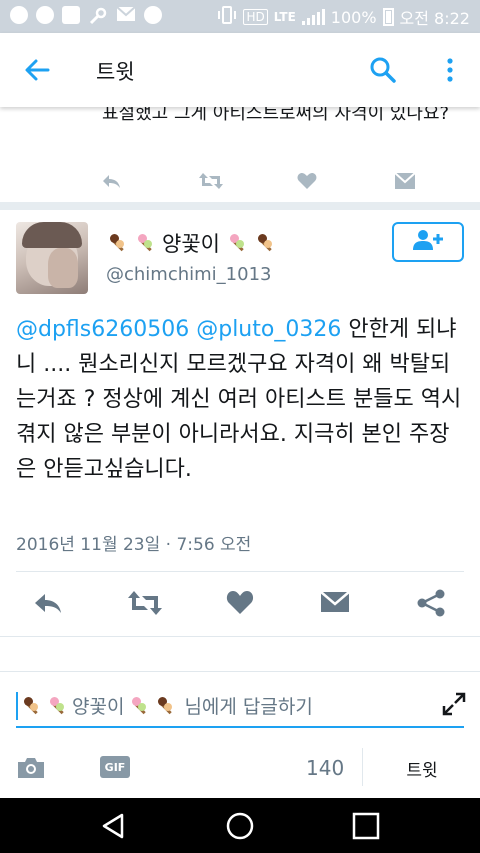 This screenshot has height=853, width=480. I want to click on tweet-actions, so click(240, 604).